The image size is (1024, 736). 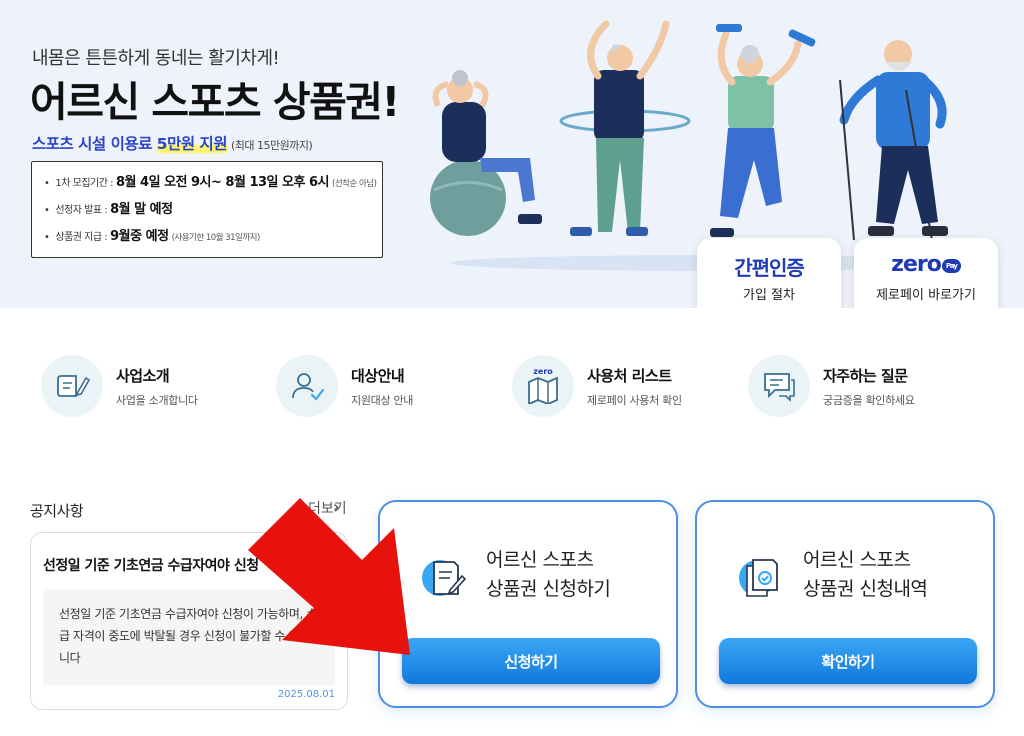 I want to click on menu-title: 사업소개, so click(x=143, y=375).